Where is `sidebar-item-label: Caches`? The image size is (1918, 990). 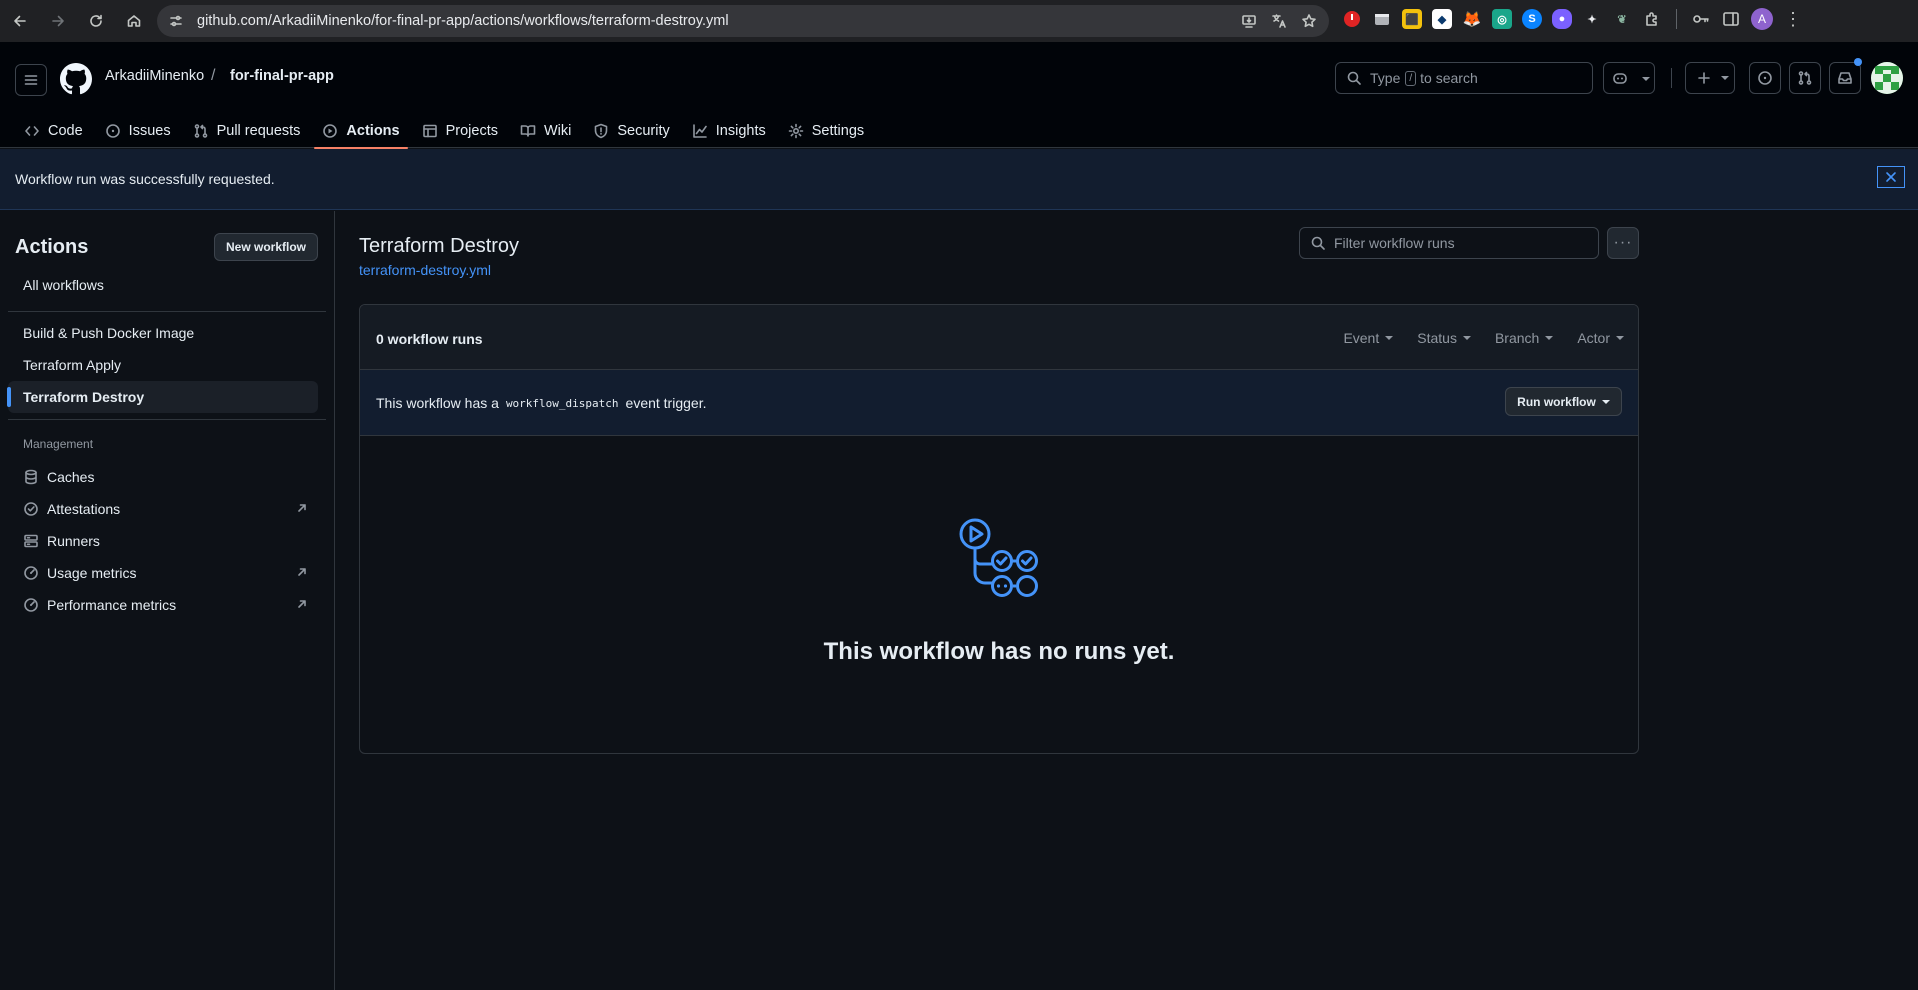
sidebar-item-label: Caches is located at coordinates (71, 477).